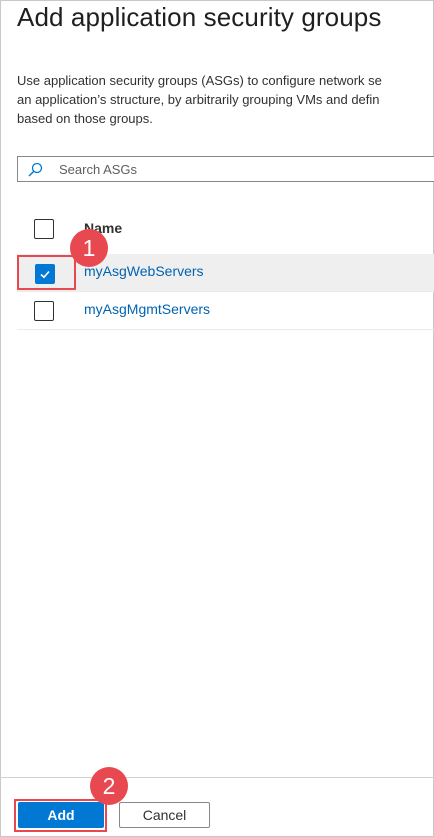  What do you see at coordinates (199, 17) in the screenshot?
I see `panel-title: Add application security groups` at bounding box center [199, 17].